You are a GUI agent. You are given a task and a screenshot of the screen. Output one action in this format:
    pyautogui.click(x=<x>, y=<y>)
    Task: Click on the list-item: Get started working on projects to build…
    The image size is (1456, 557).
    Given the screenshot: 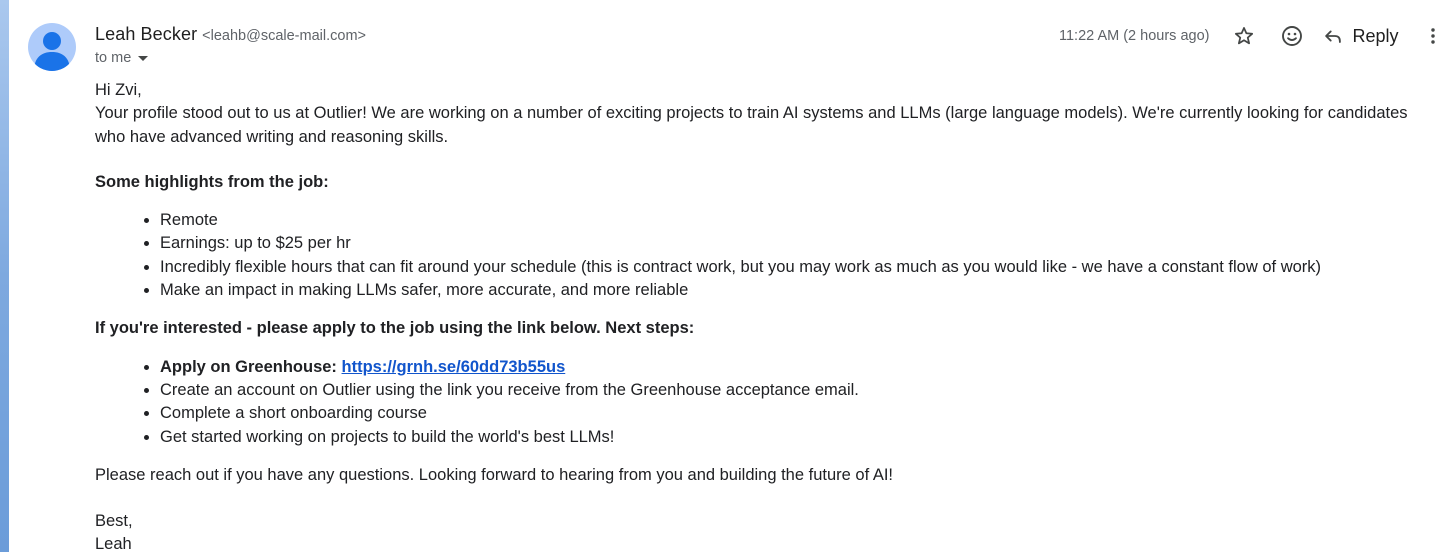 What is the action you would take?
    pyautogui.click(x=787, y=437)
    